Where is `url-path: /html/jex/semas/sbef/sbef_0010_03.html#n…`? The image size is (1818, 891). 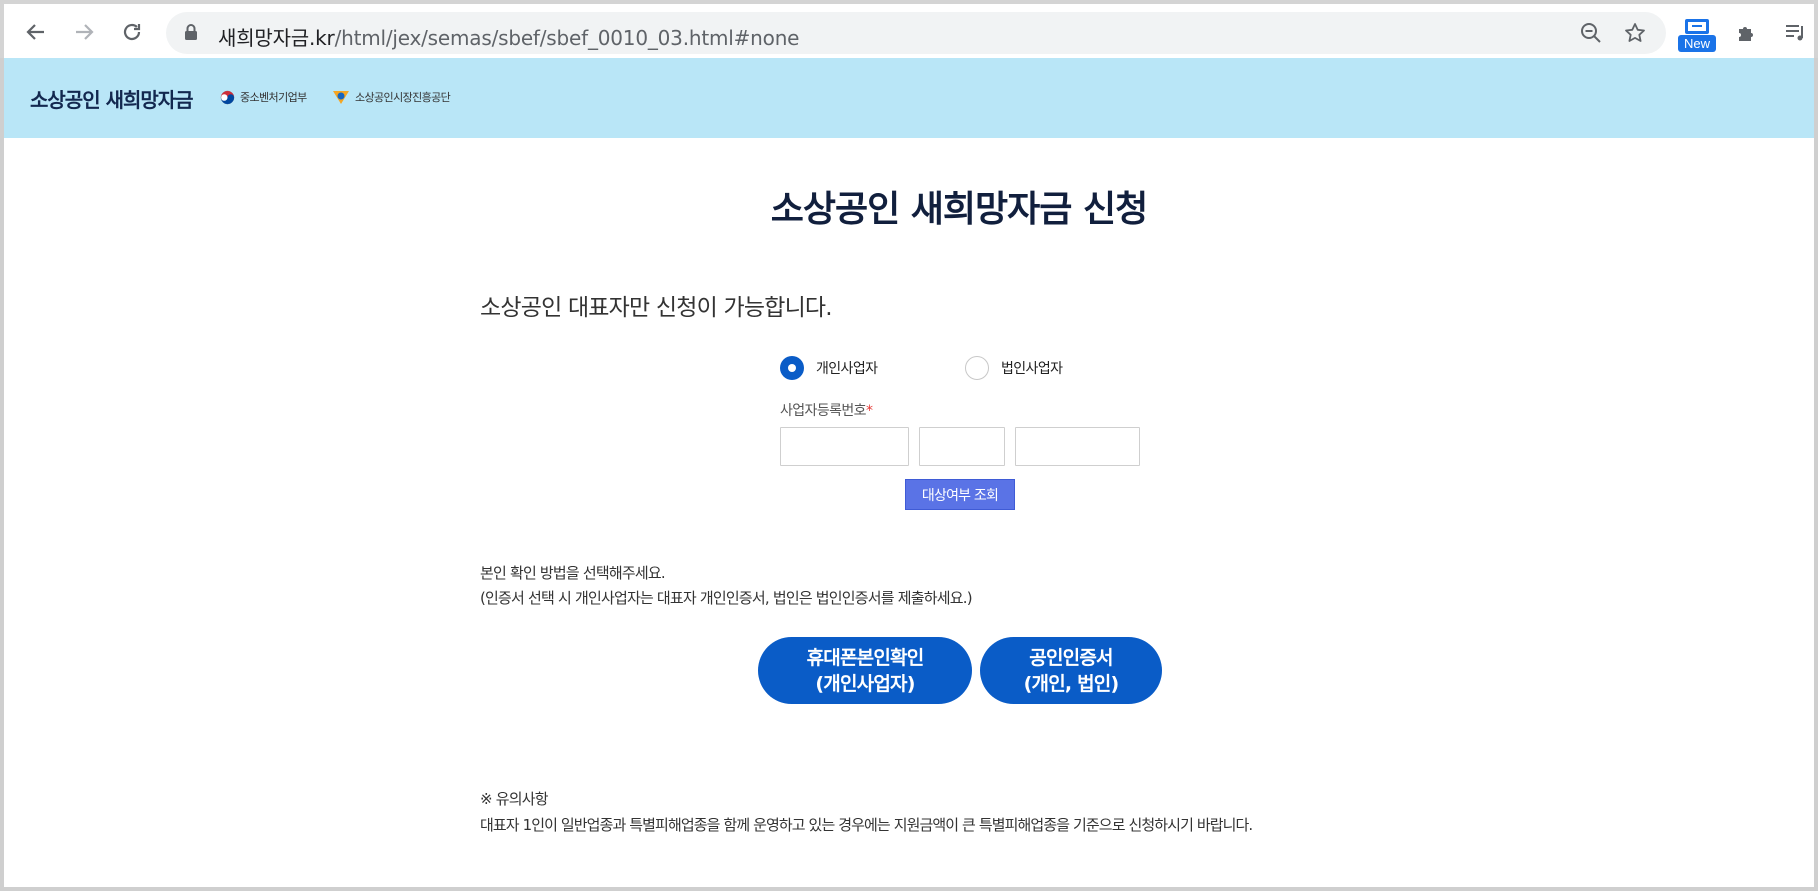 url-path: /html/jex/semas/sbef/sbef_0010_03.html#n… is located at coordinates (567, 38).